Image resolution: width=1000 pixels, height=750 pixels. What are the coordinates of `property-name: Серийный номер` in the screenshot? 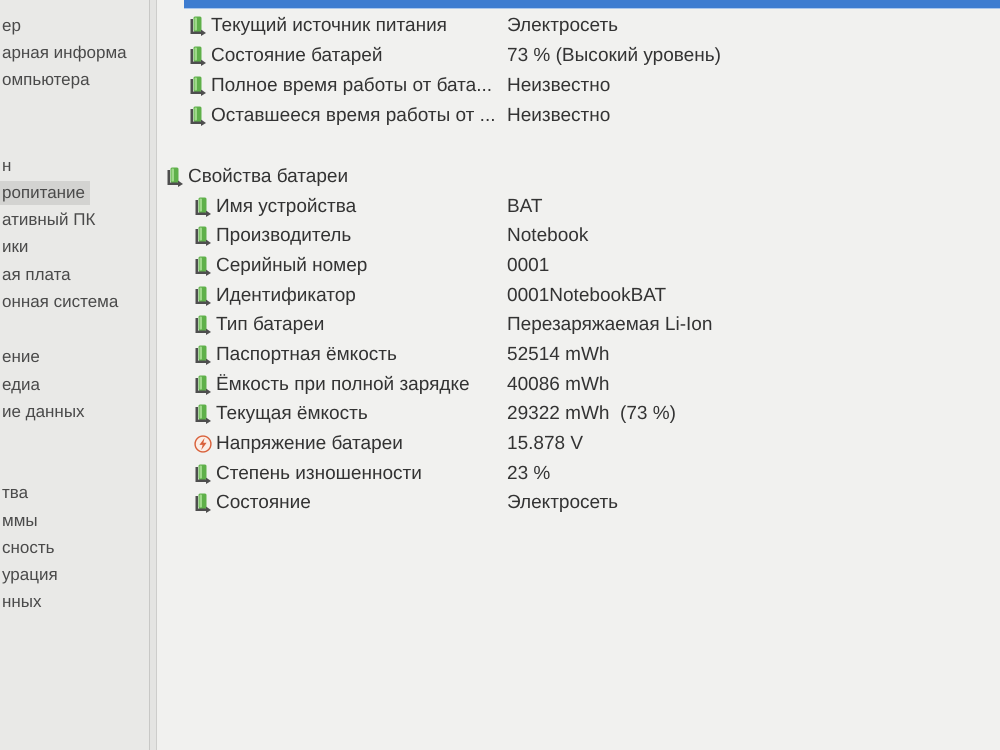 It's located at (292, 266).